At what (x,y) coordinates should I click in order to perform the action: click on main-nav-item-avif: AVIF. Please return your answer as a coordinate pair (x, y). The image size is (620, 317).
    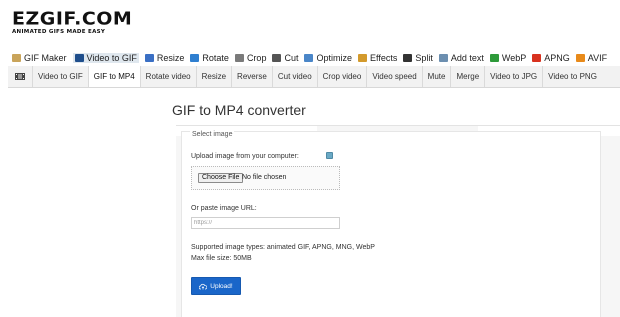
    Looking at the image, I should click on (591, 58).